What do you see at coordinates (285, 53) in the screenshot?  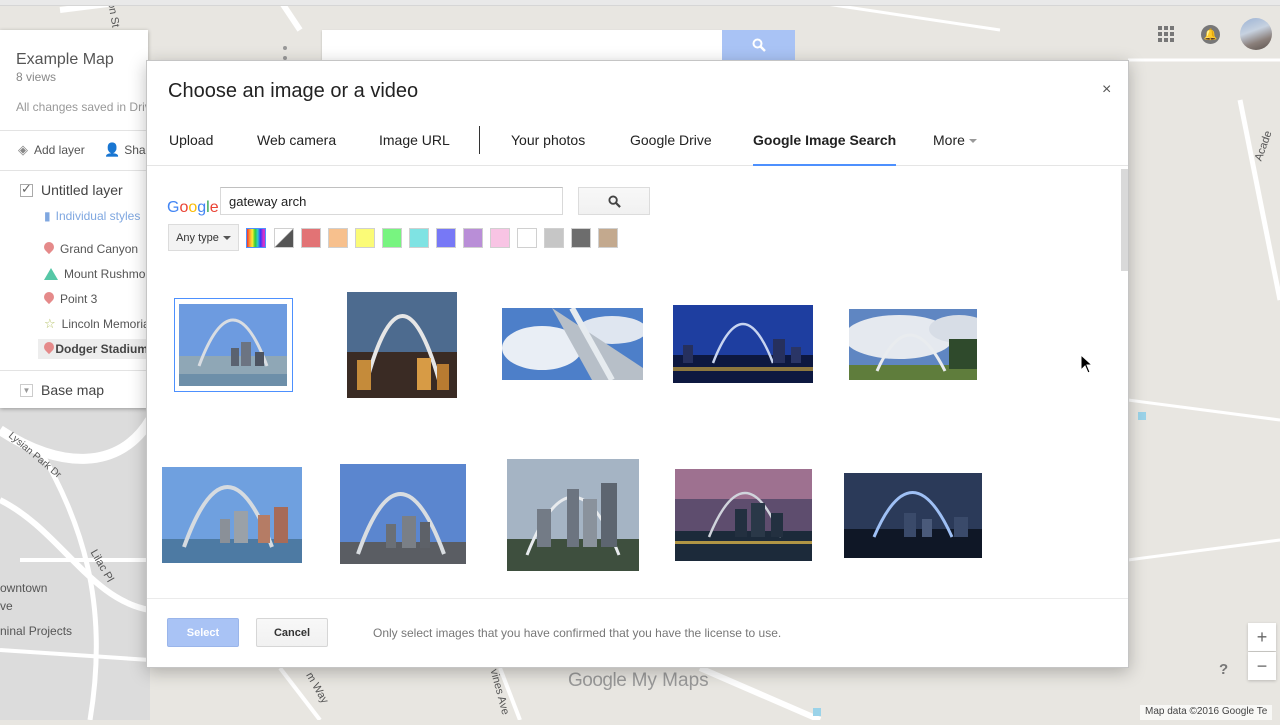 I see `more-options-icon` at bounding box center [285, 53].